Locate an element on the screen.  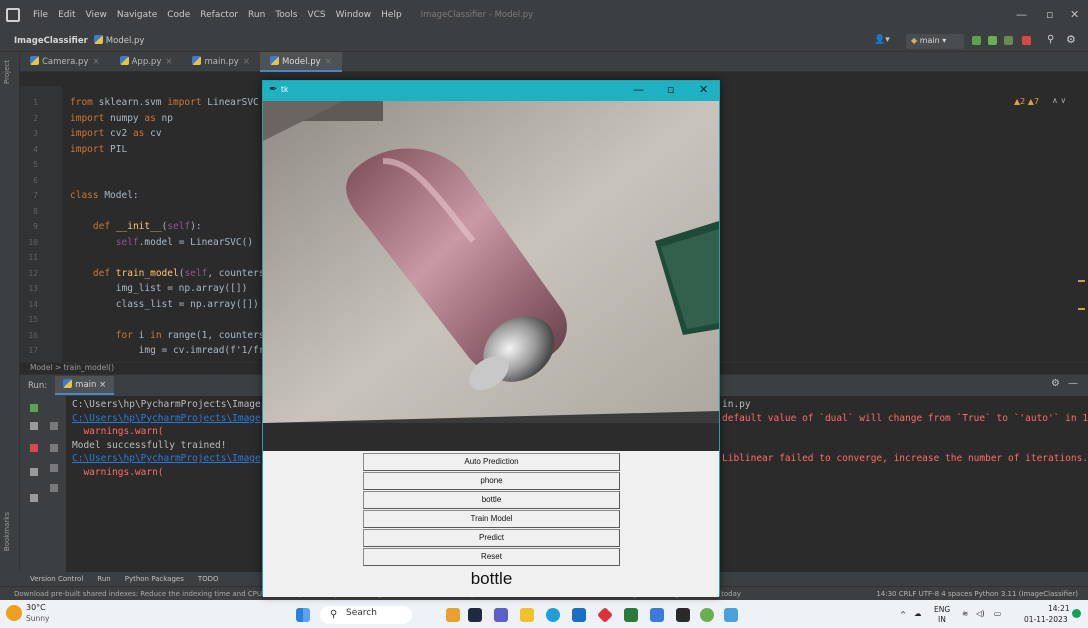
clock-time: 14:21 is located at coordinates (1059, 608).